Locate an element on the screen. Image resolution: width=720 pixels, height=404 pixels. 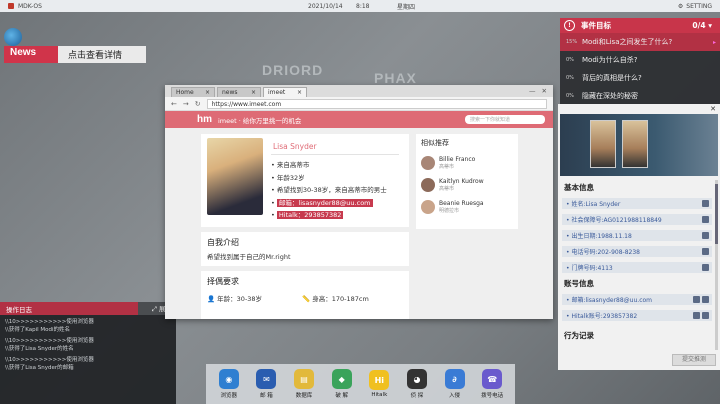
log-line: \\获得了Lisa Snyder的邮箱 is located at coordinates (39, 367).